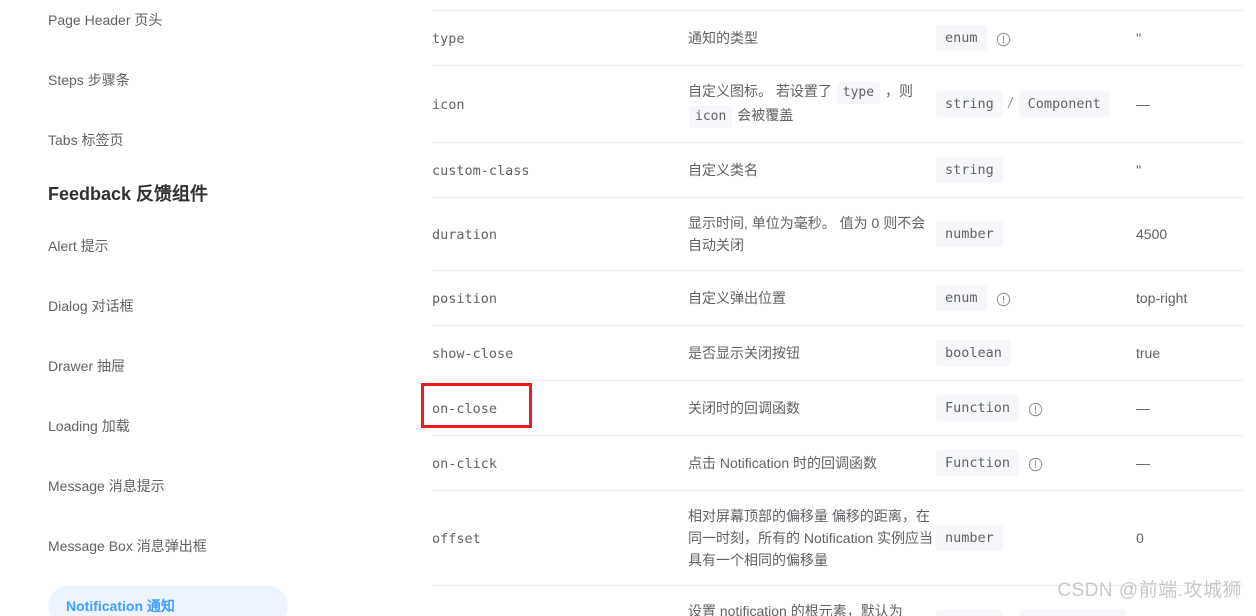 This screenshot has height=616, width=1256. I want to click on attribute-description-cell: 通知的类型, so click(812, 38).